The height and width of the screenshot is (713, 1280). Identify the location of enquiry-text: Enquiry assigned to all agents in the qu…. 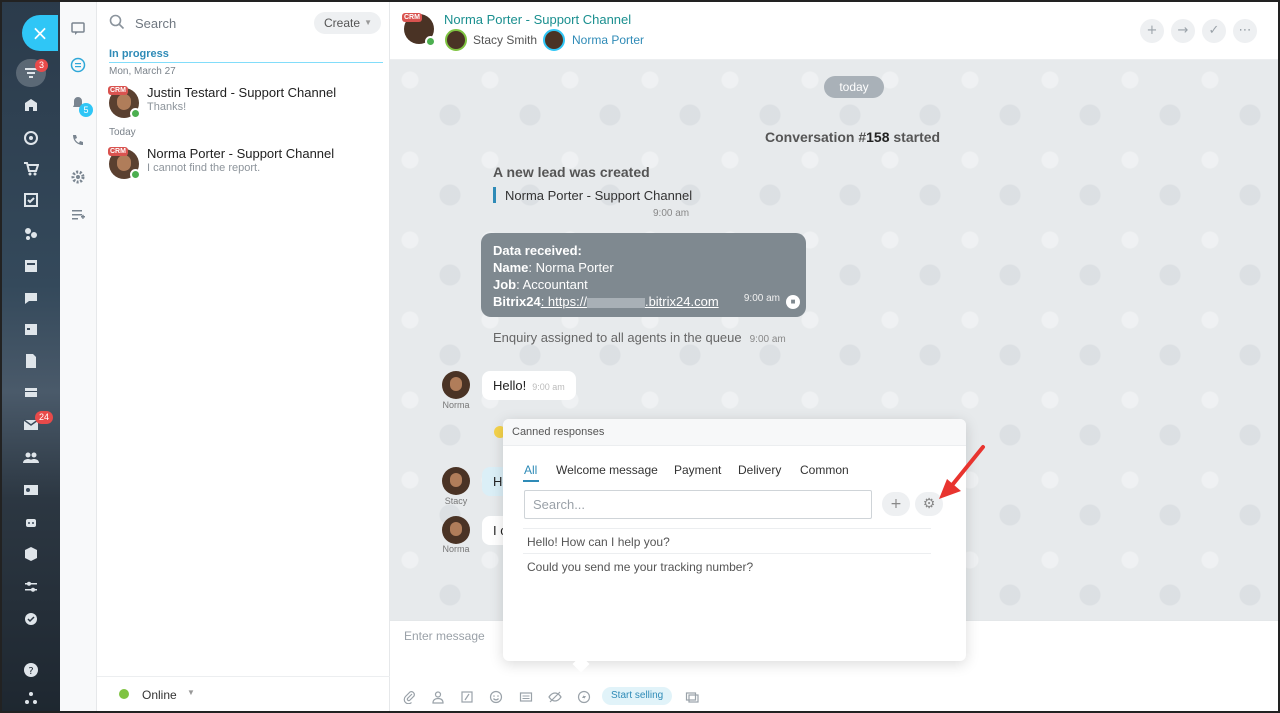
(617, 337).